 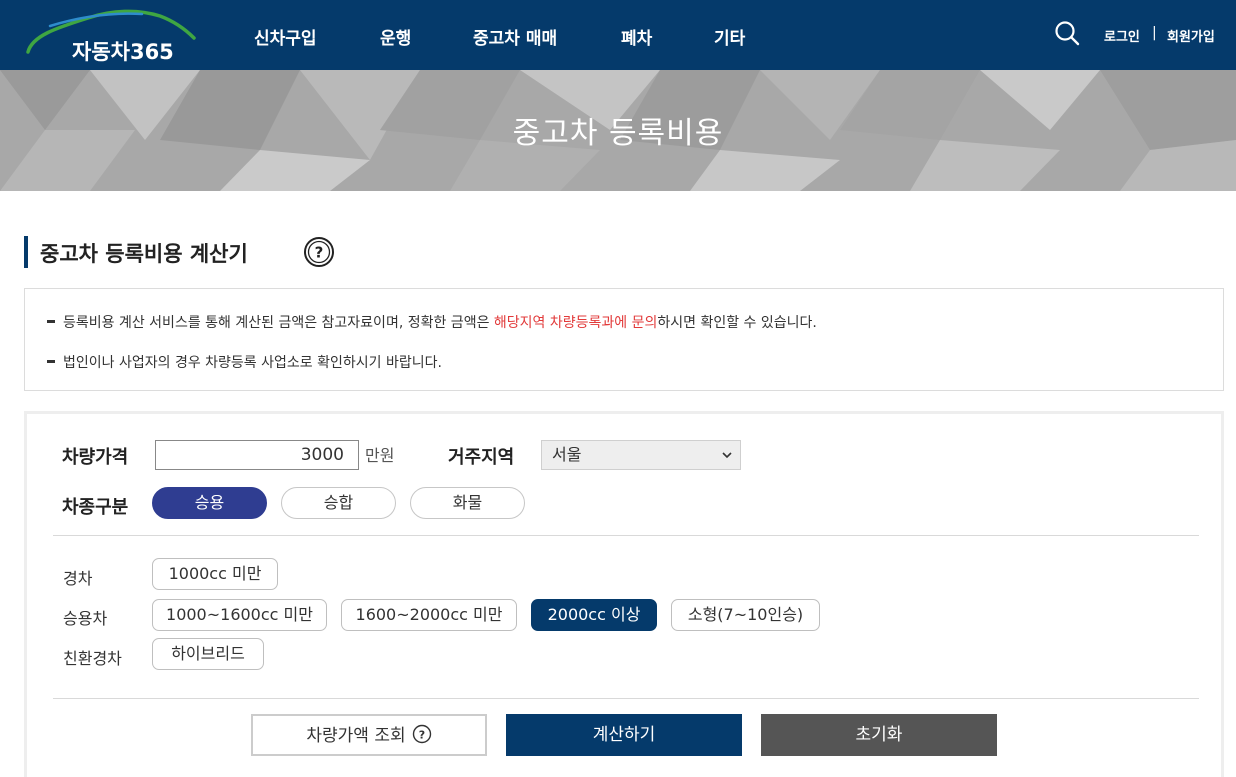 I want to click on nav-scrap-car: 폐차, so click(x=636, y=36).